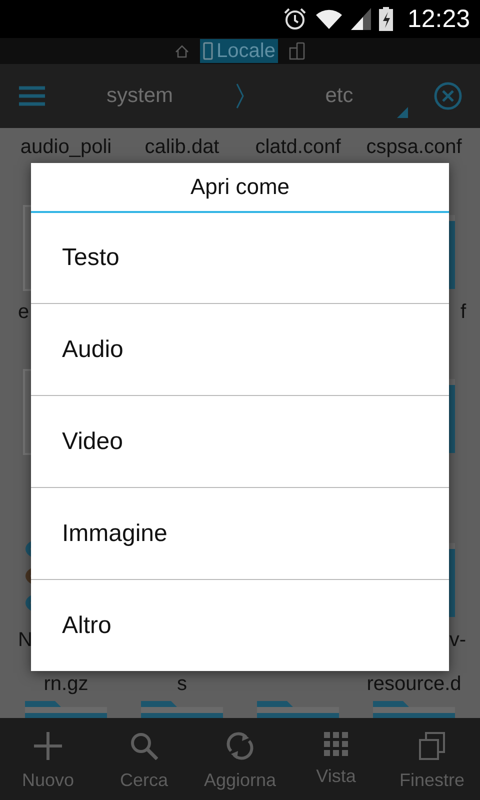  I want to click on alarm-icon, so click(295, 19).